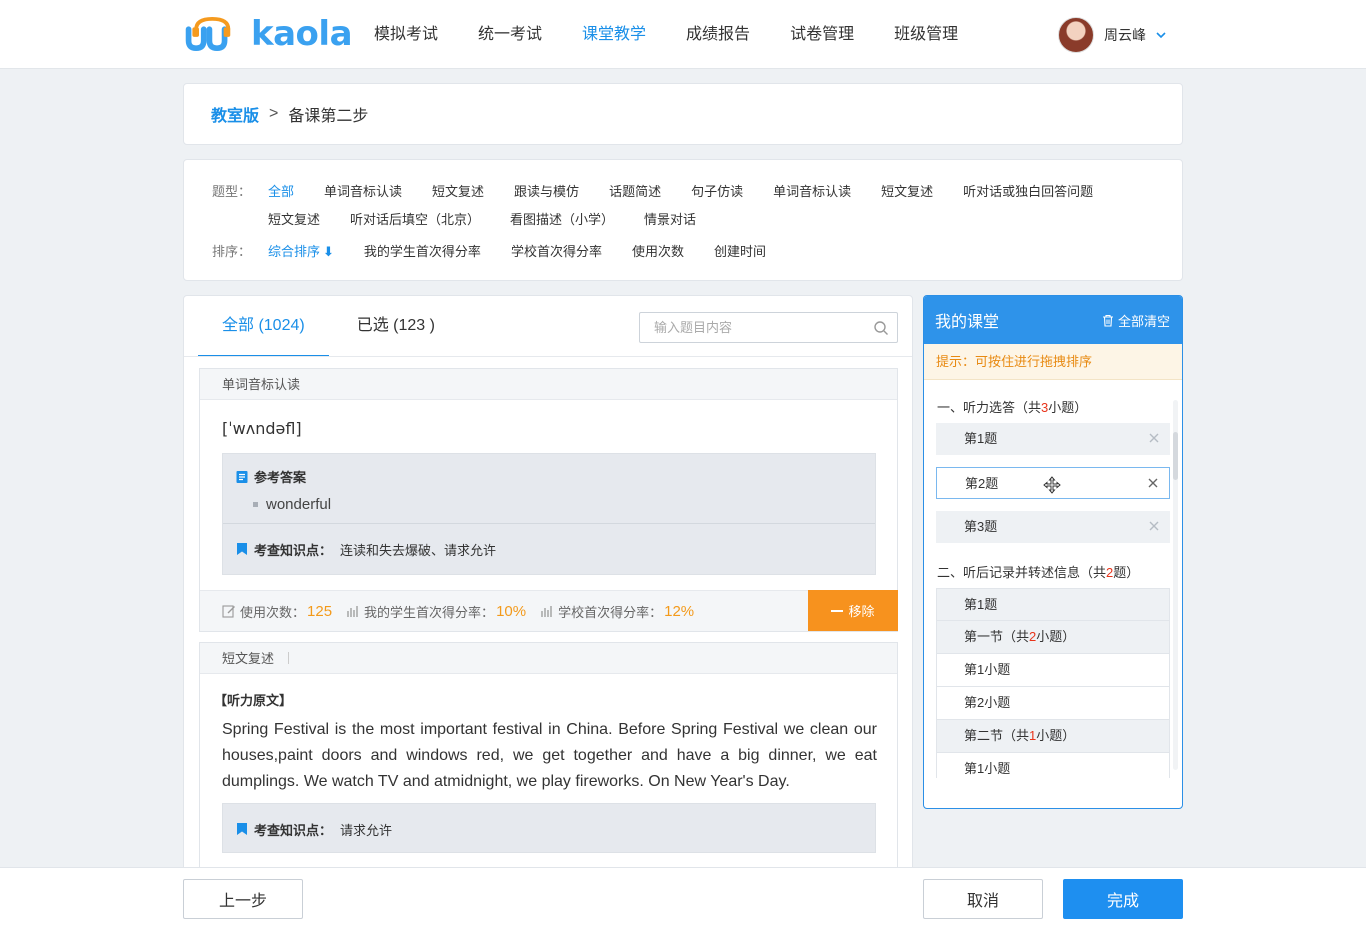  What do you see at coordinates (208, 34) in the screenshot?
I see `headphones-logo-icon` at bounding box center [208, 34].